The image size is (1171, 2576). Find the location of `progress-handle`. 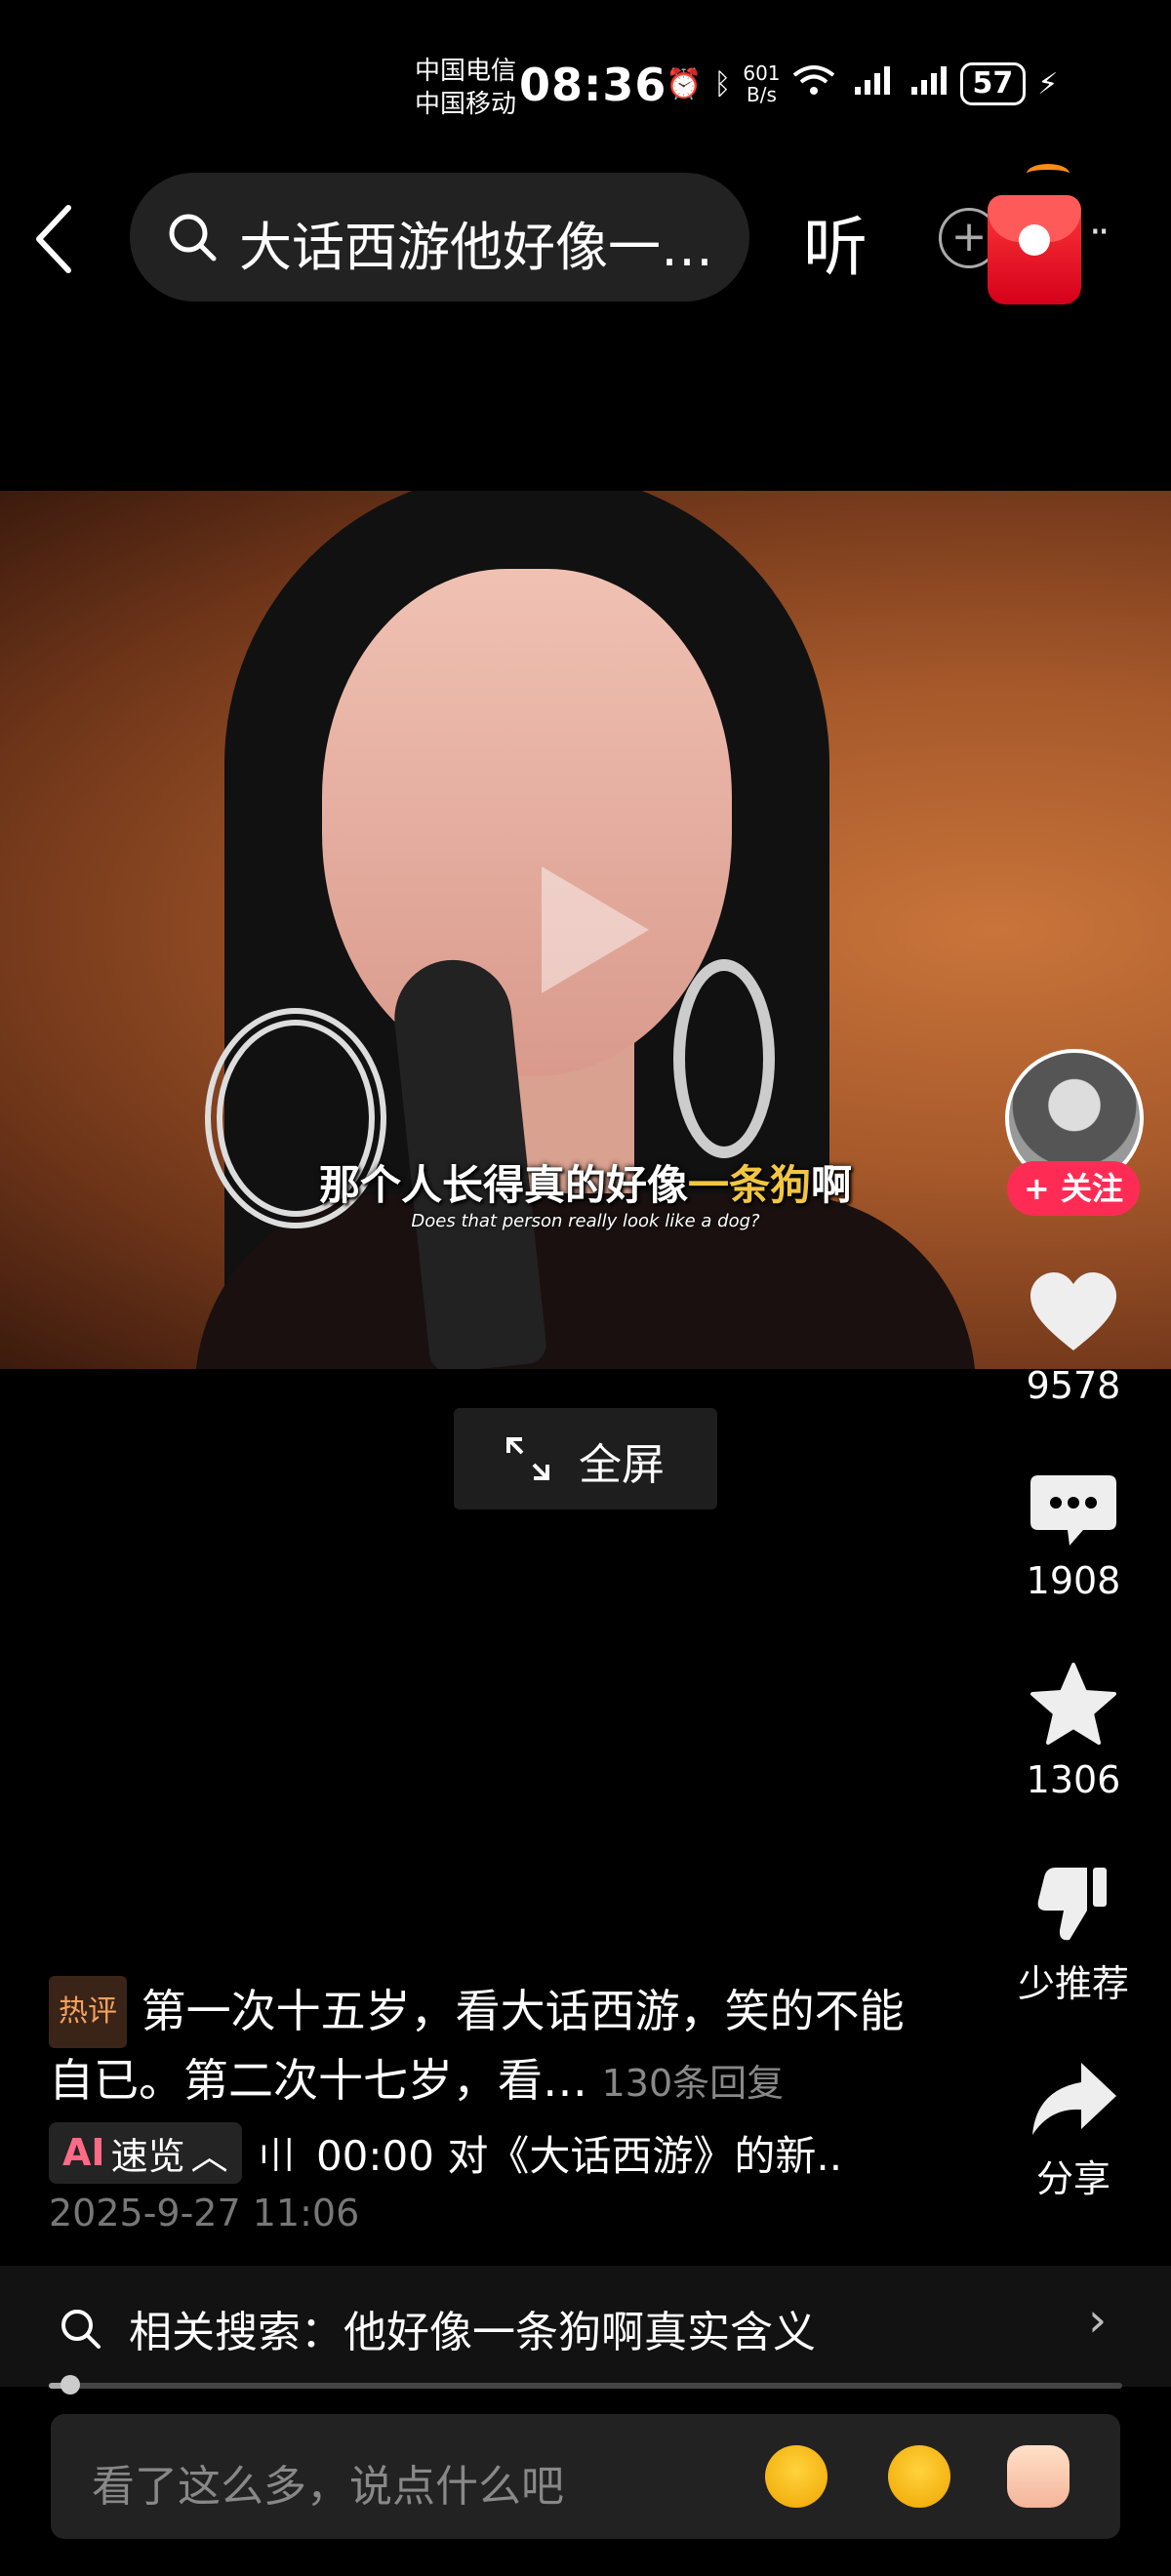

progress-handle is located at coordinates (70, 2385).